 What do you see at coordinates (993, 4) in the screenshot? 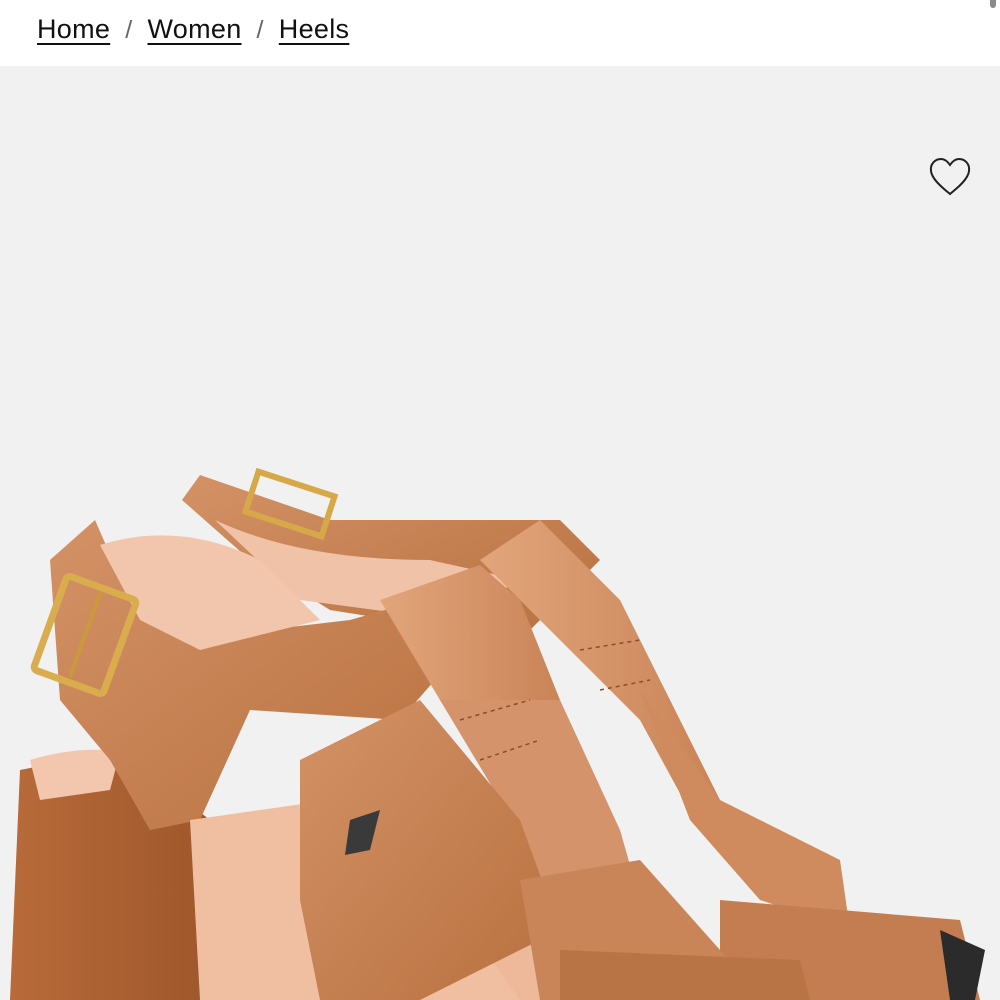
I see `scrollbar-thumb` at bounding box center [993, 4].